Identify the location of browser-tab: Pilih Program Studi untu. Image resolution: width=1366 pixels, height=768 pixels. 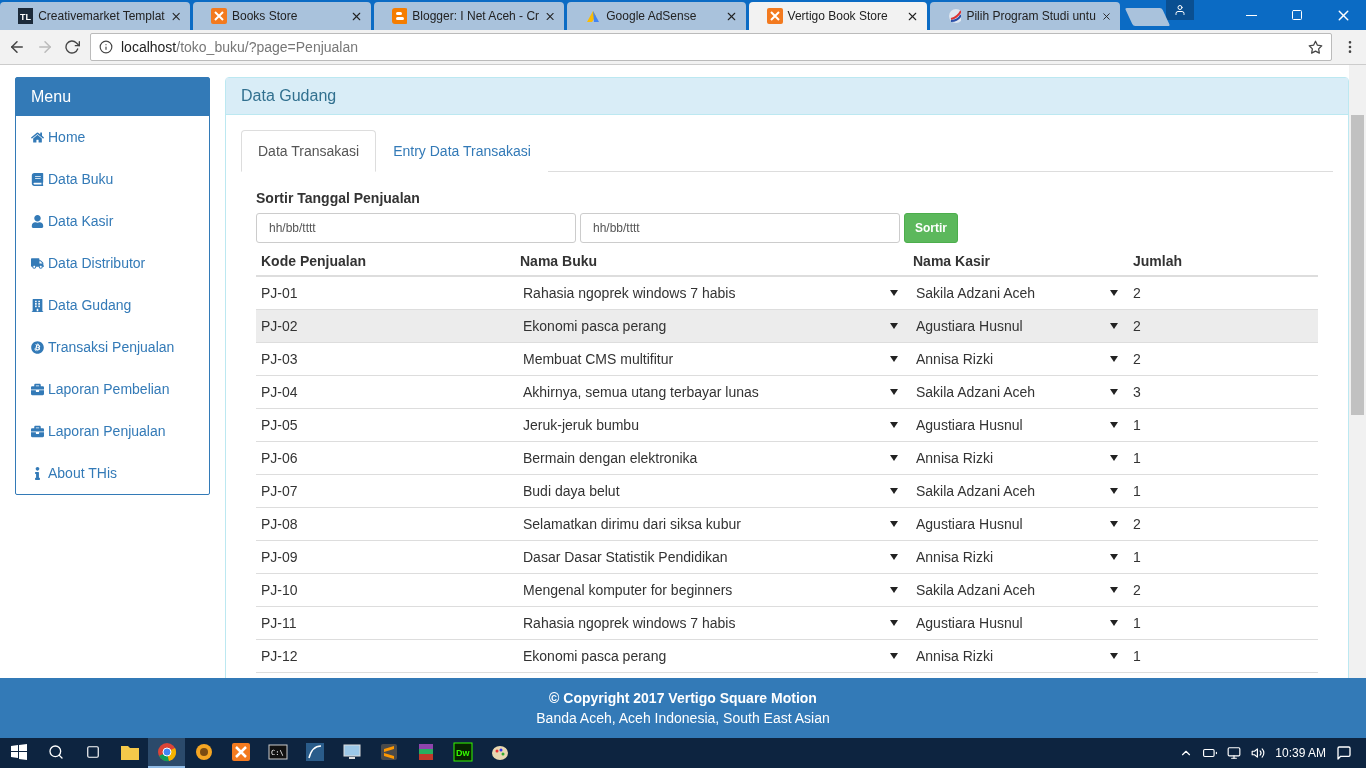
(1024, 16).